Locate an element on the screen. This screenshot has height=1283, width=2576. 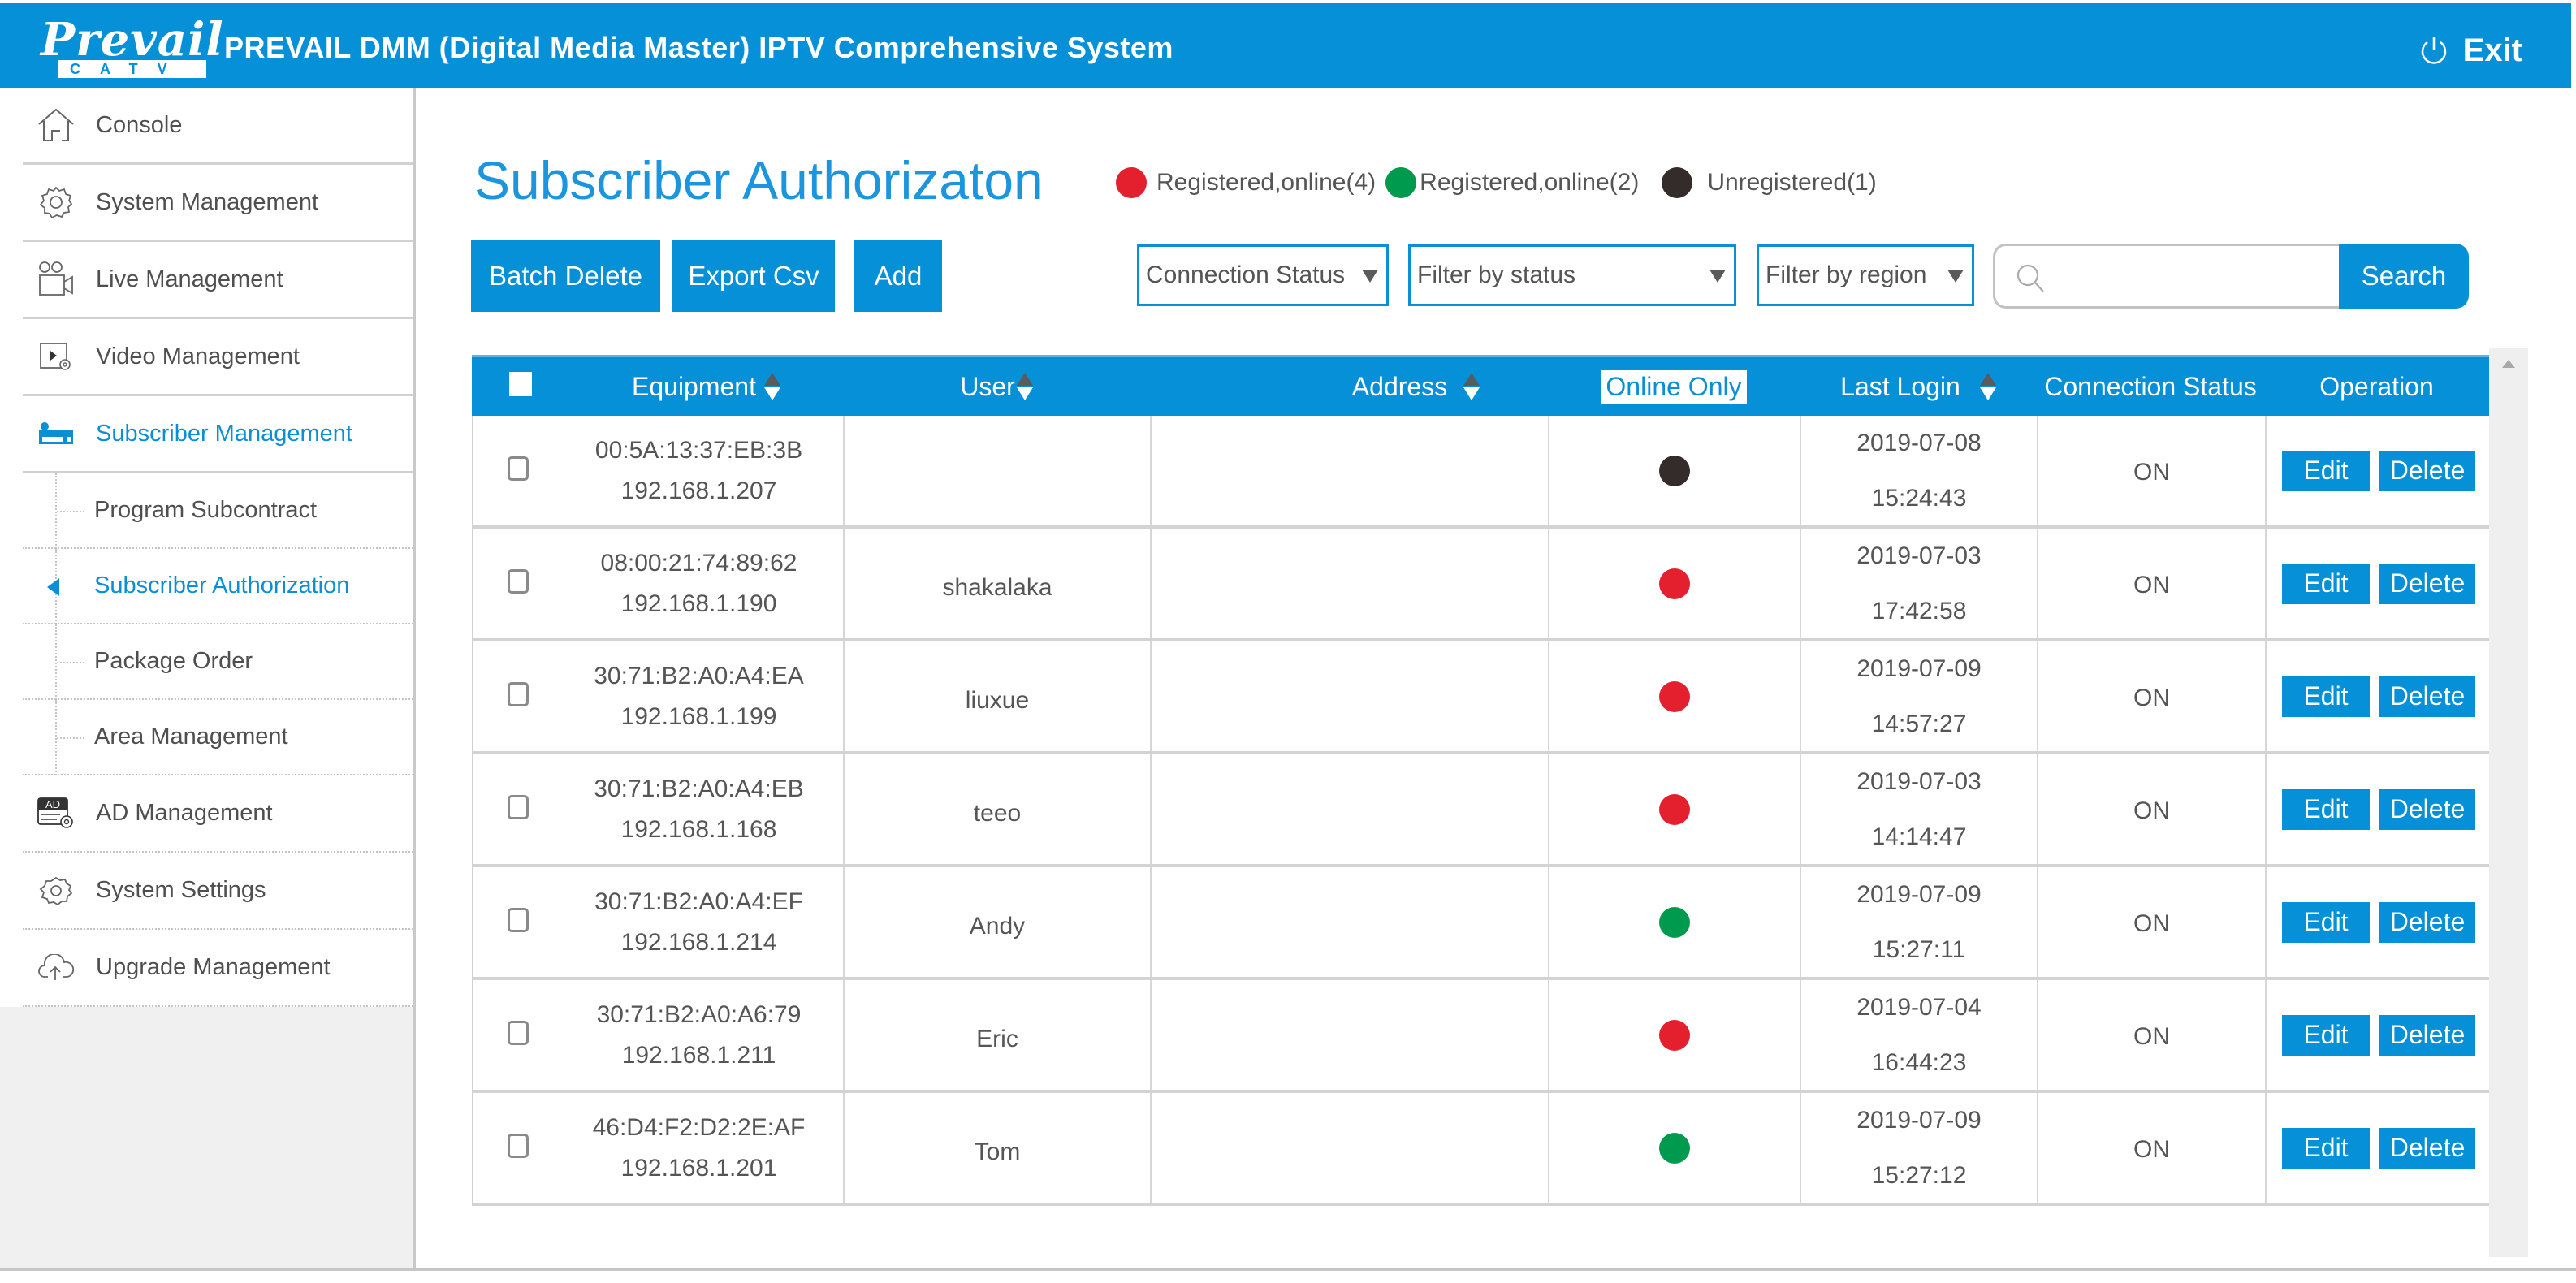
add-button: Add is located at coordinates (898, 276).